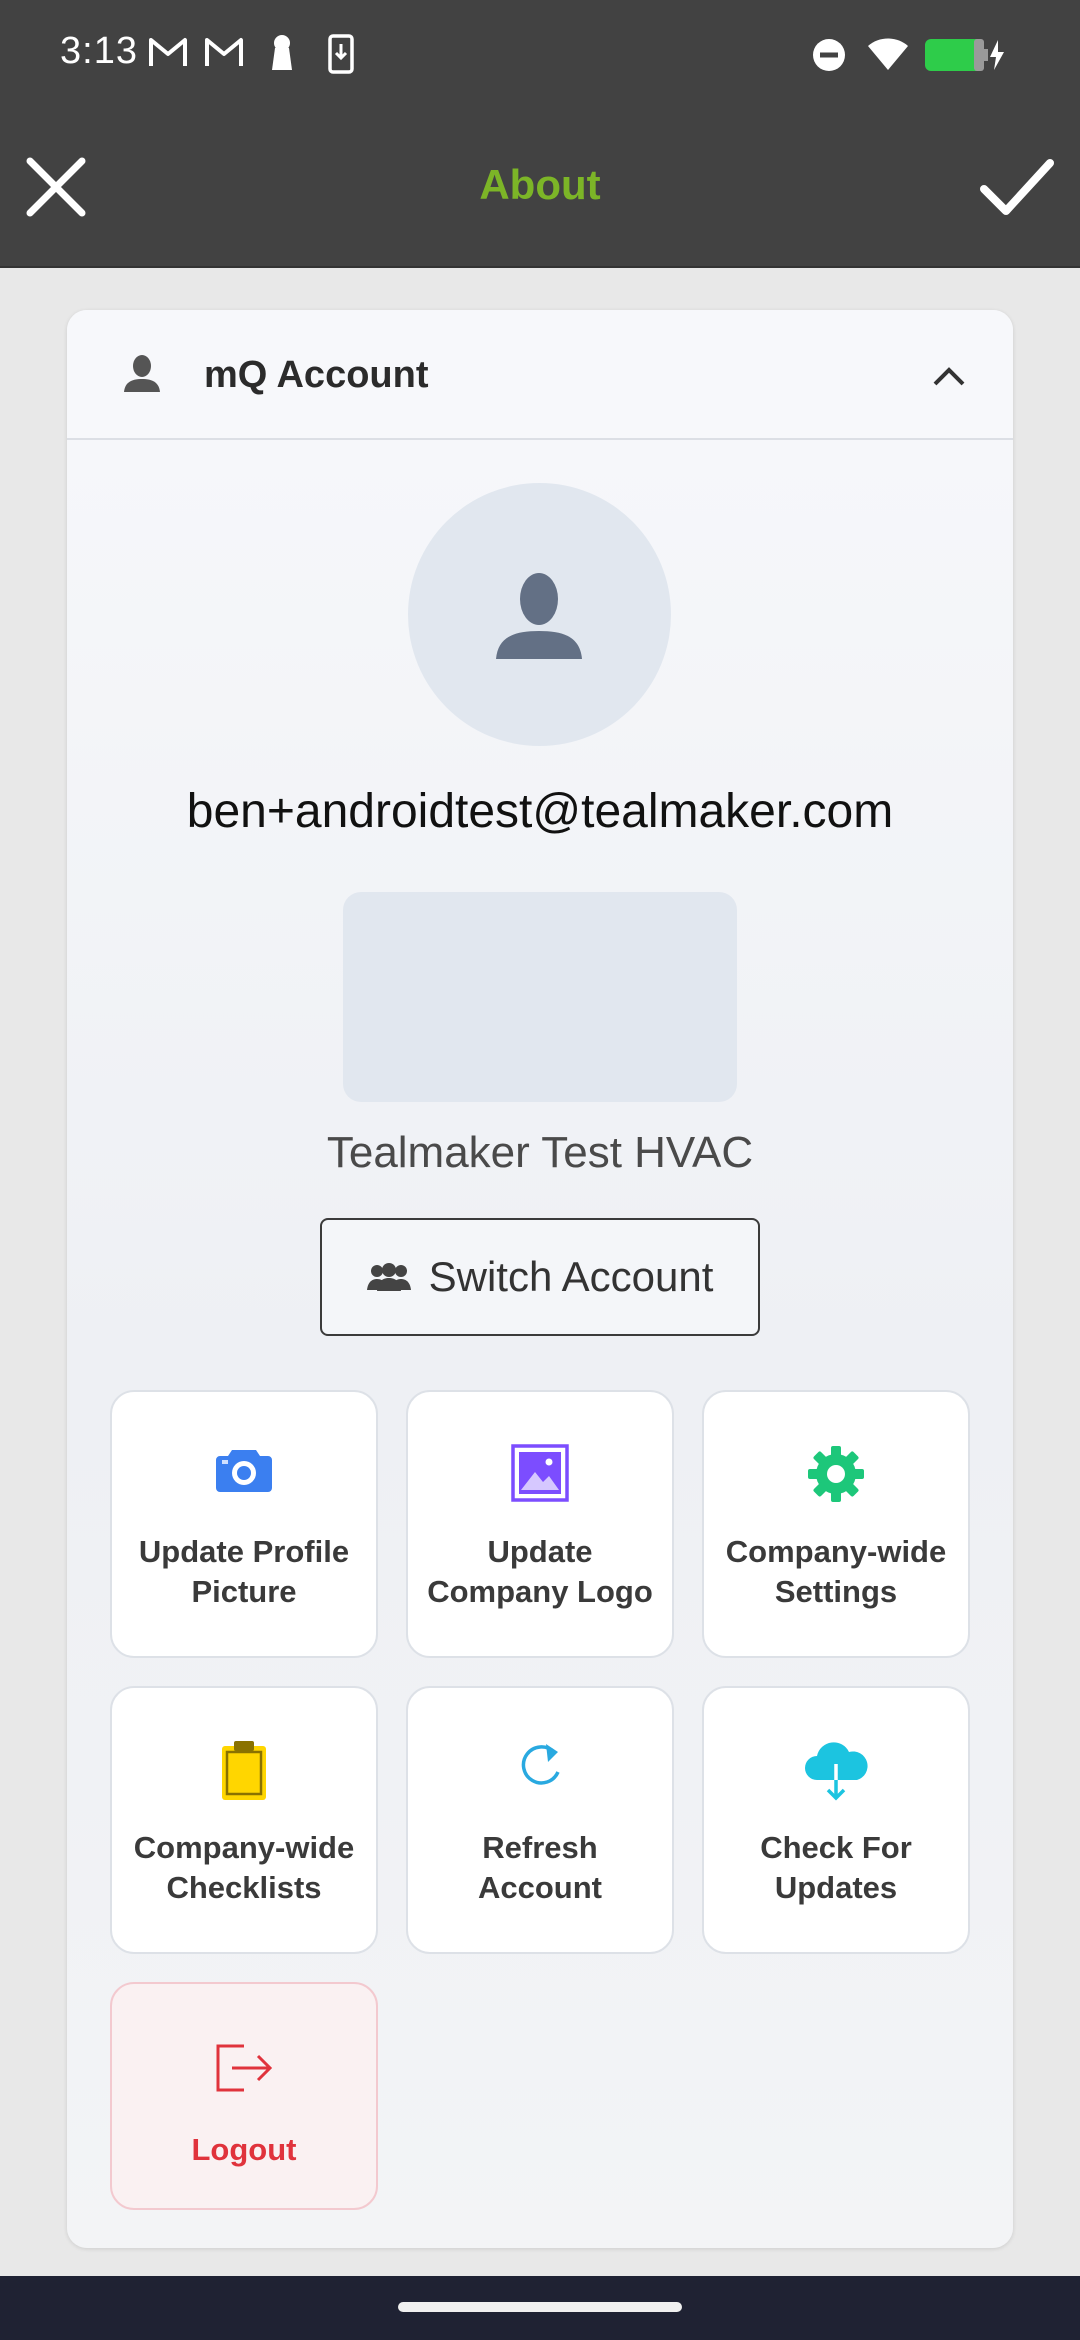  I want to click on avatar, so click(539, 614).